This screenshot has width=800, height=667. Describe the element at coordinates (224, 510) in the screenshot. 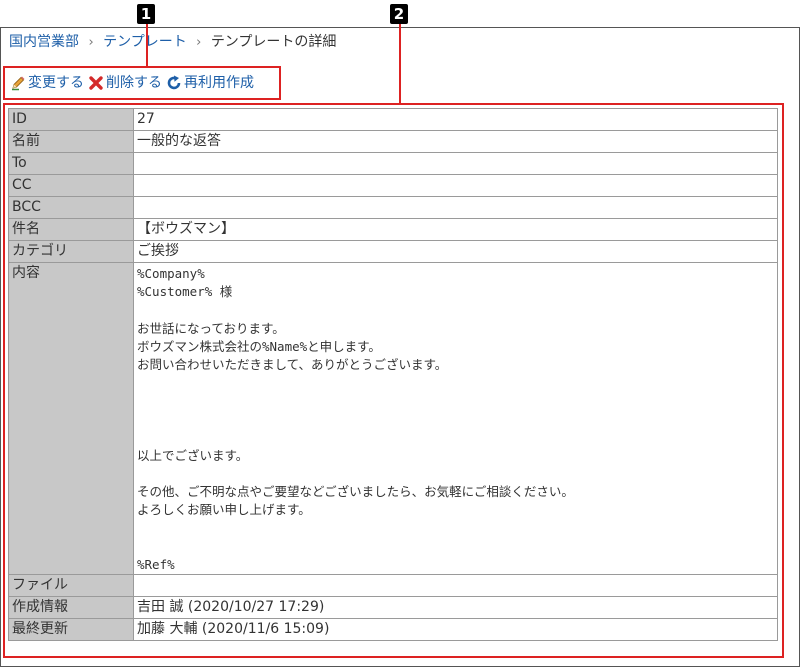

I see `body-line: よろしくお願い申し上げます。` at that location.